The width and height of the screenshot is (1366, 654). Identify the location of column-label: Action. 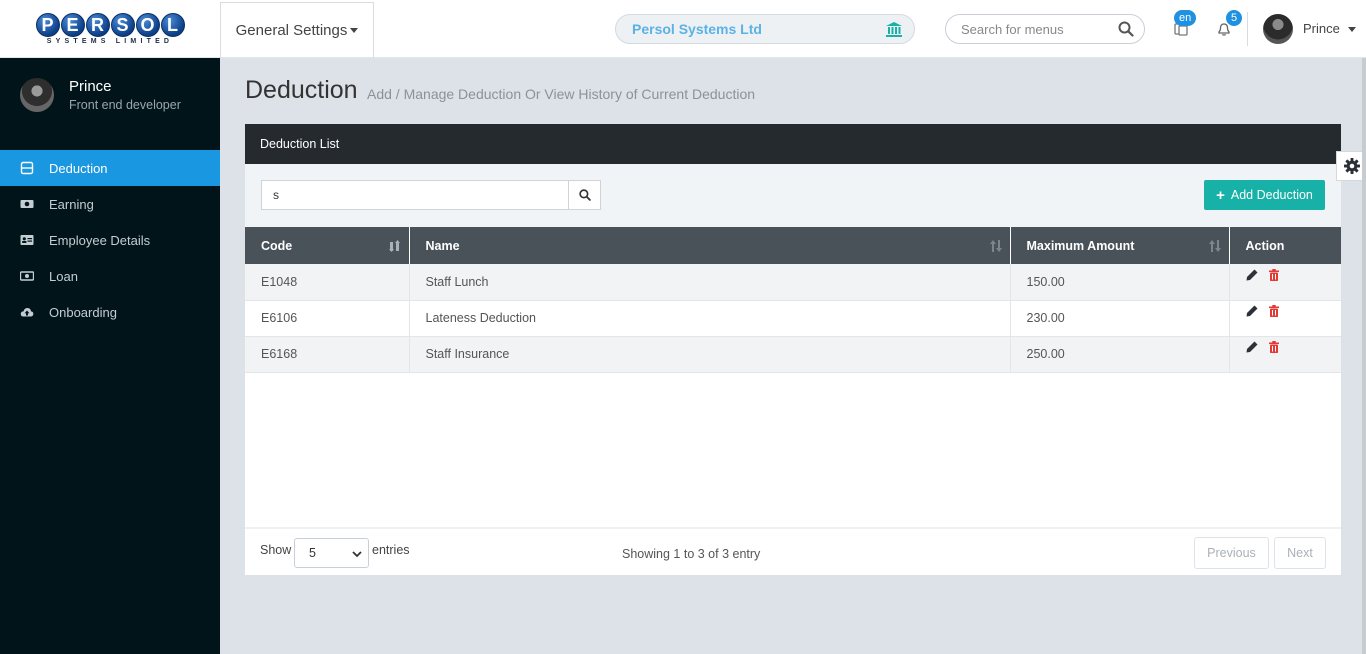
(1265, 245).